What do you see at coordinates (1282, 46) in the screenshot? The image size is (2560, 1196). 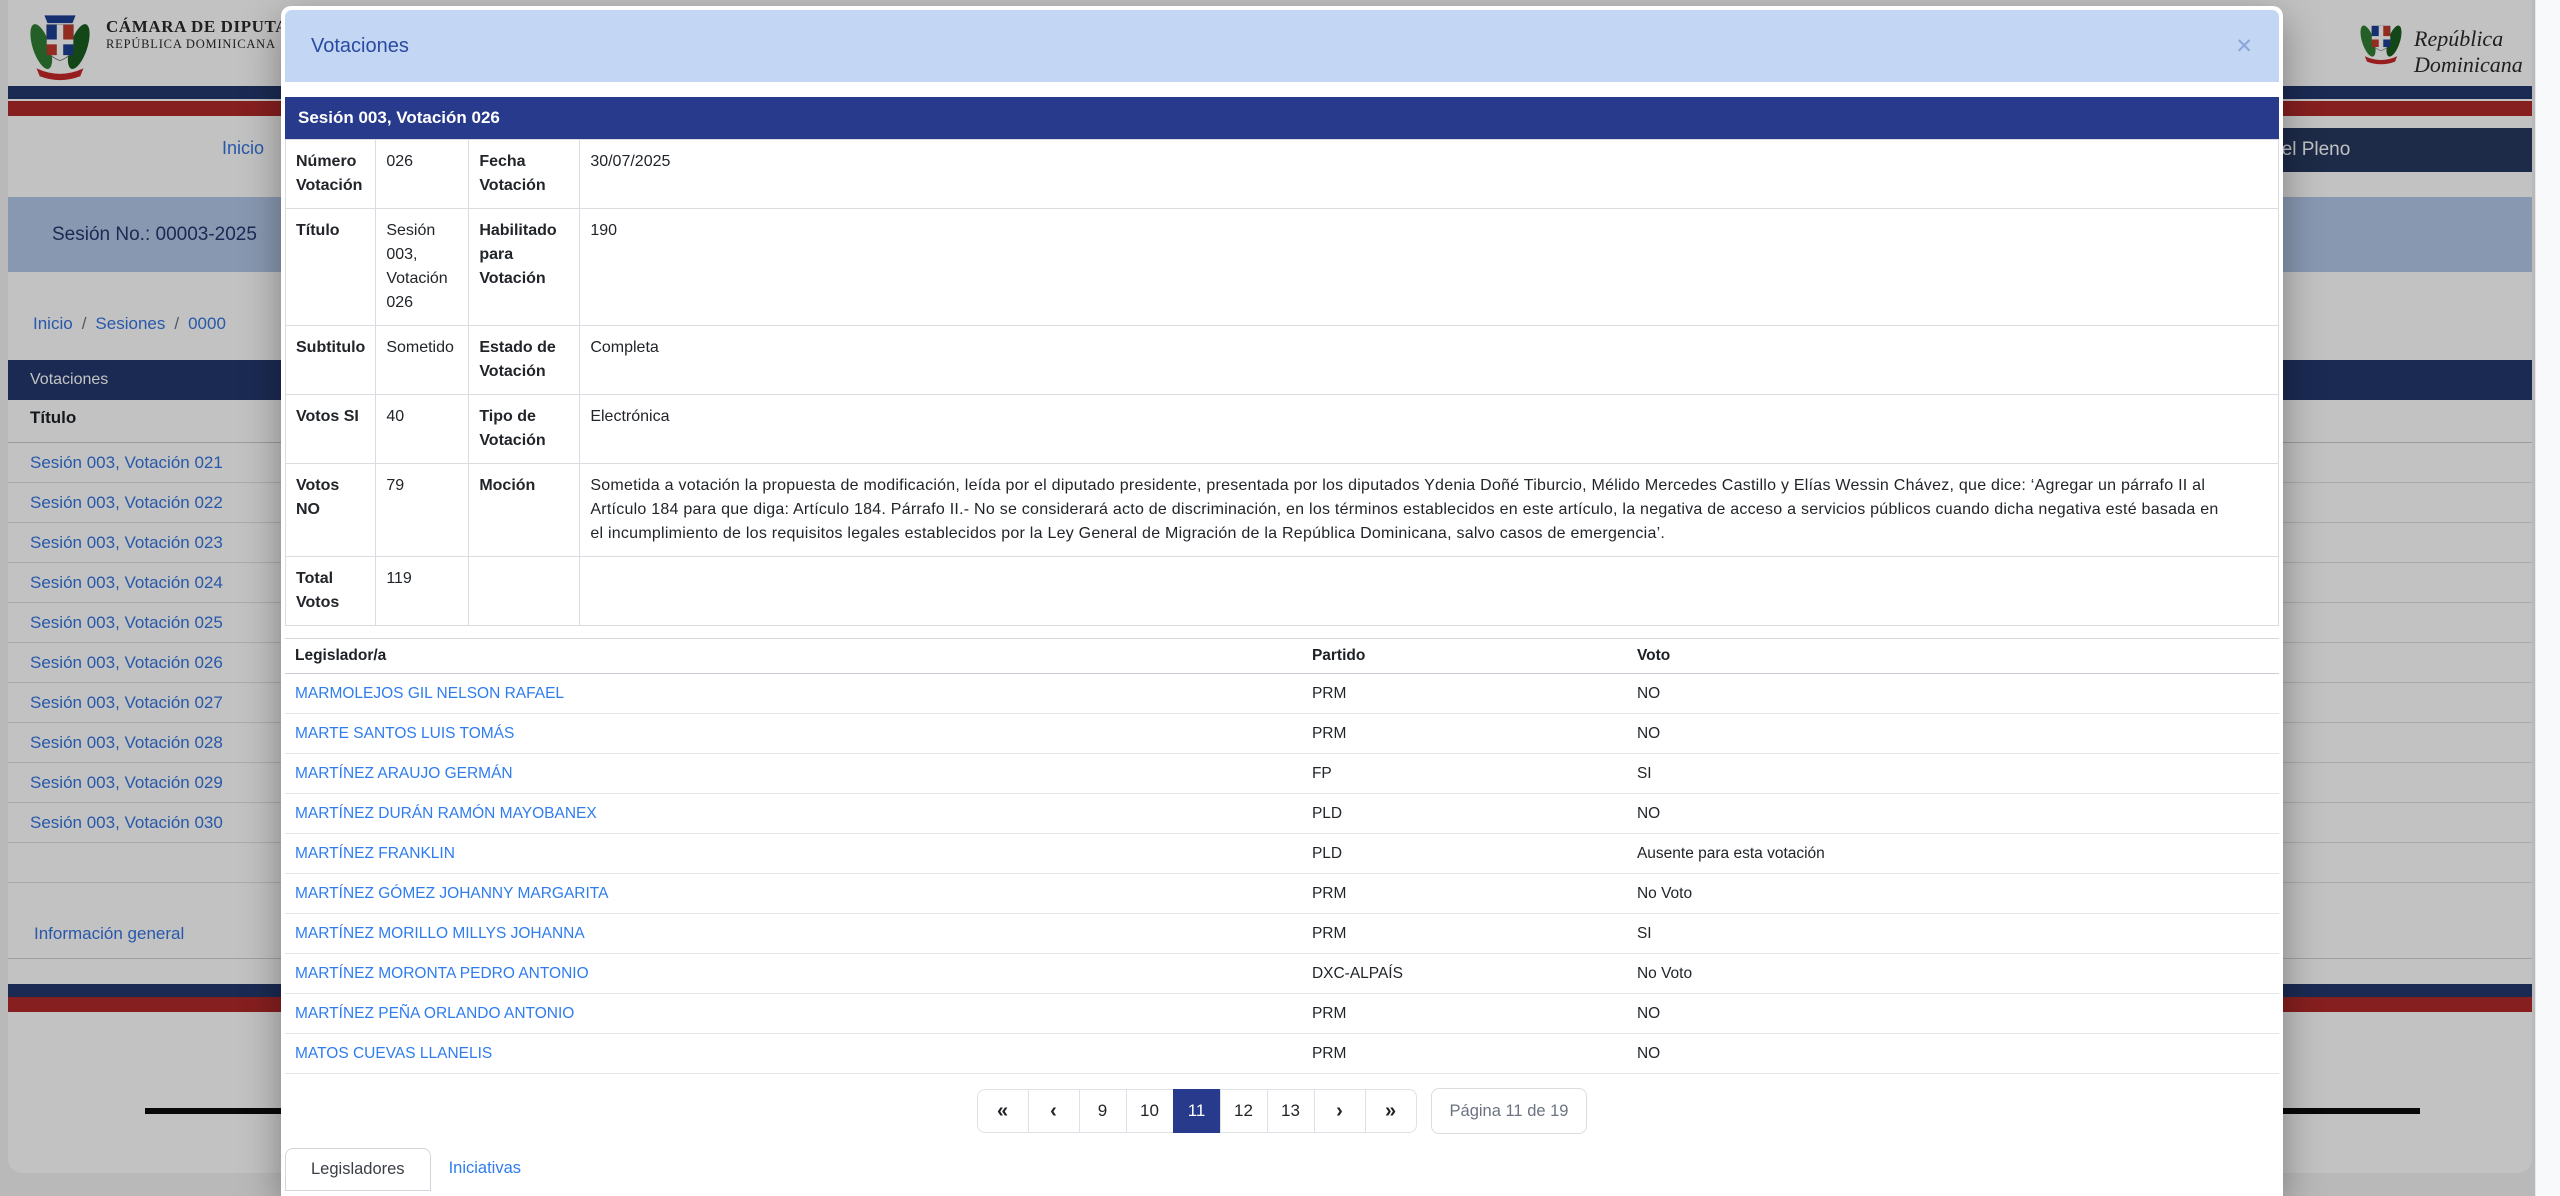 I see `modal-header: Votaciones ✕` at bounding box center [1282, 46].